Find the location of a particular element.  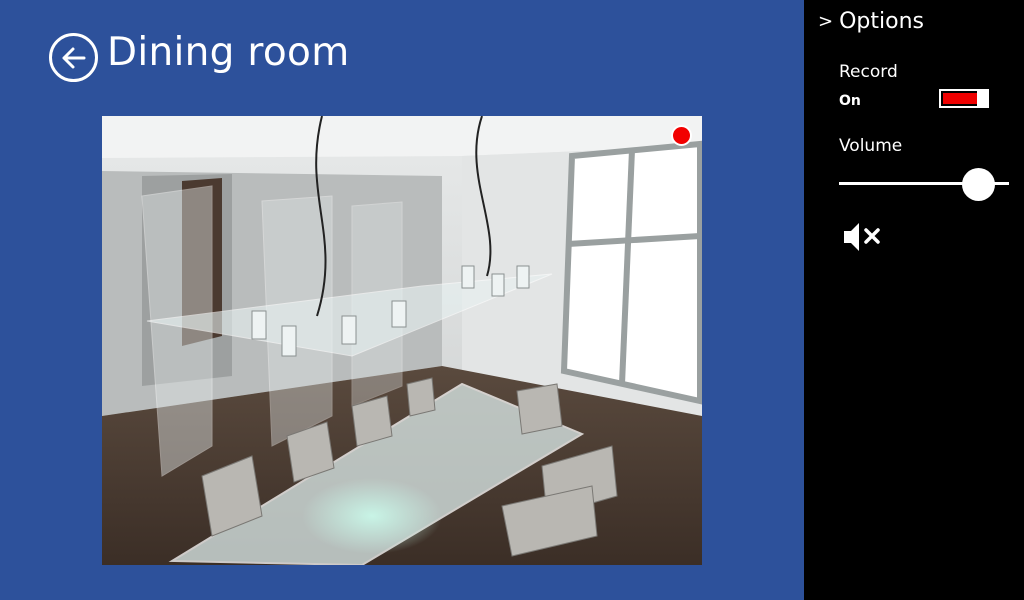

record-toggle-fill is located at coordinates (960, 98).